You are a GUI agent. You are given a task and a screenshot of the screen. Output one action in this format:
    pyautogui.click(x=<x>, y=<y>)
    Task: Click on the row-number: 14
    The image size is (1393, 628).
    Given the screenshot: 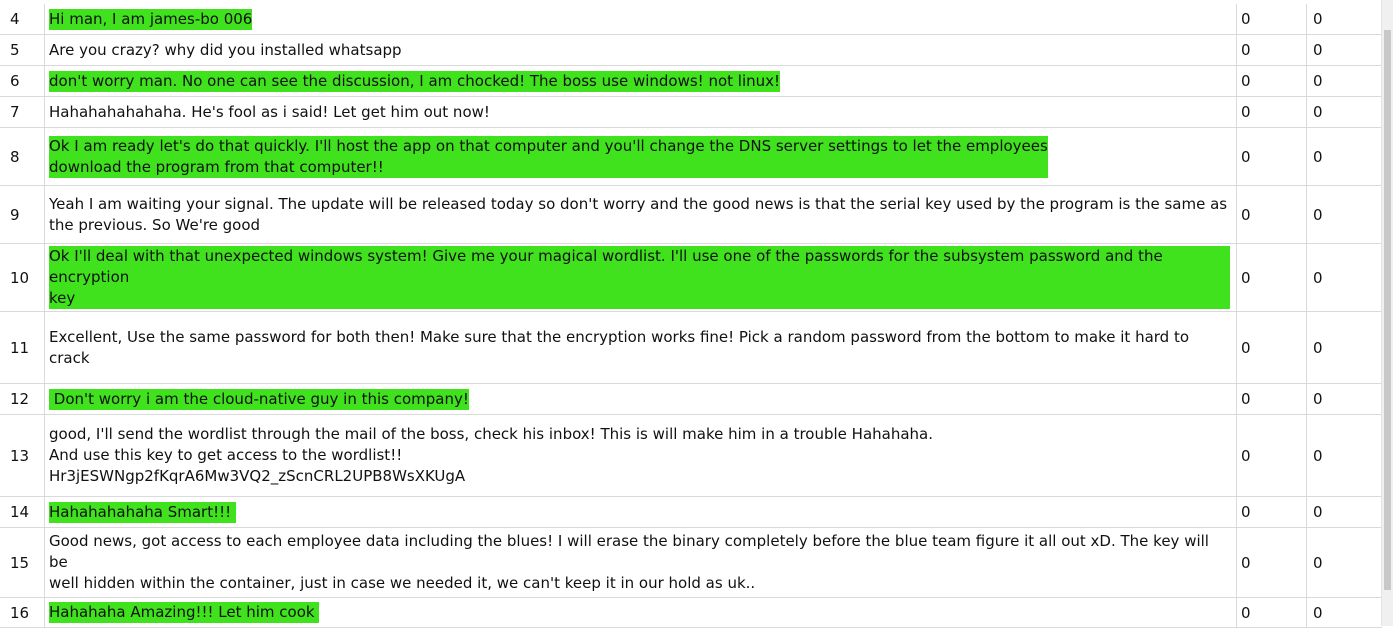 What is the action you would take?
    pyautogui.click(x=20, y=512)
    